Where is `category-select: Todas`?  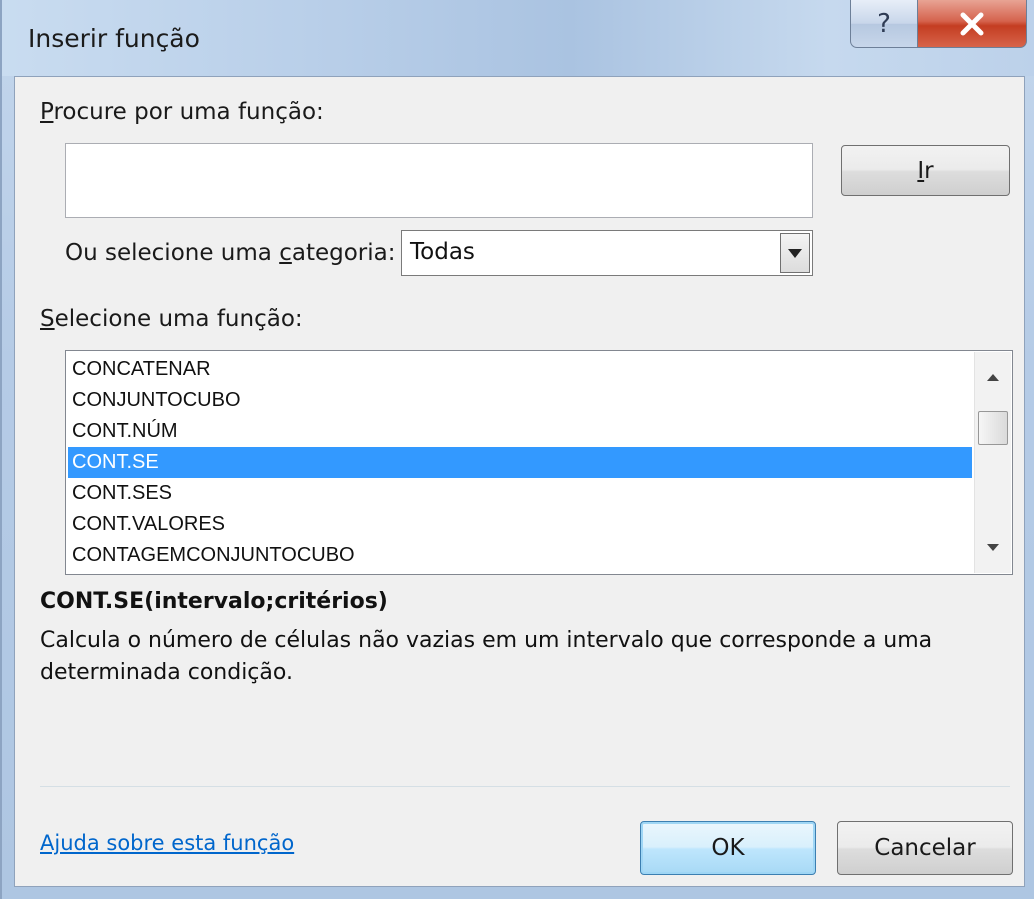 category-select: Todas is located at coordinates (607, 253).